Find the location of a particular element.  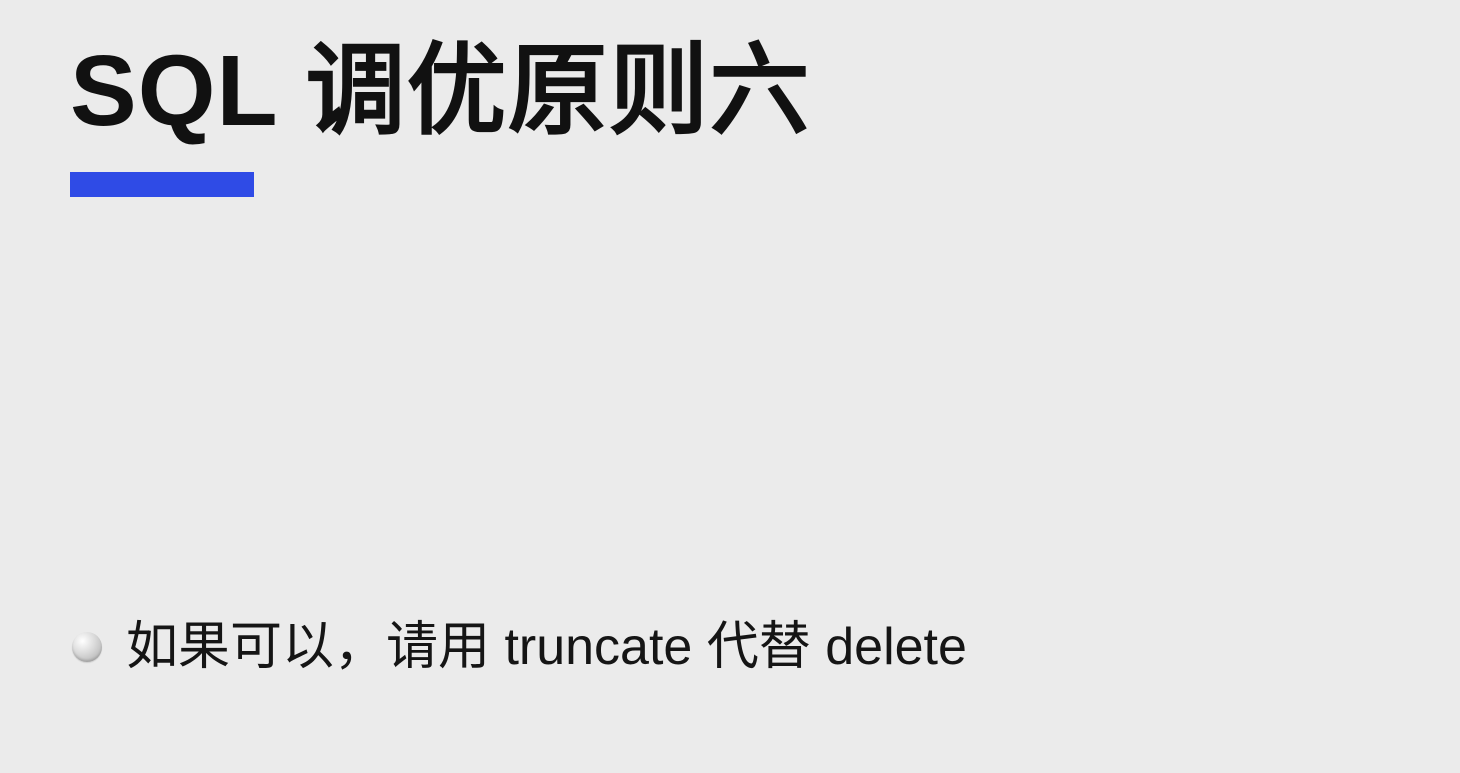

bullet-item: 如果可以，请用 truncate 代替 delete is located at coordinates (519, 647).